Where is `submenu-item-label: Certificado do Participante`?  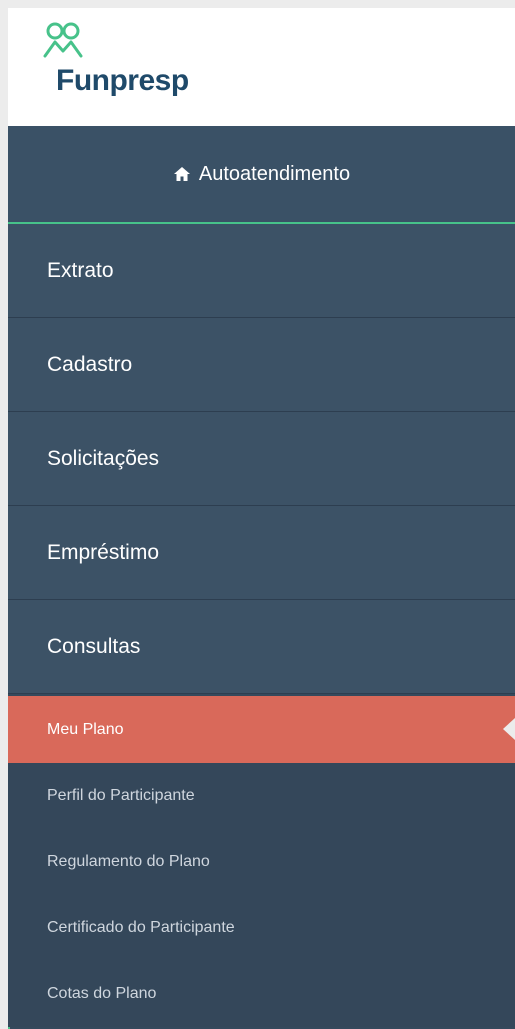 submenu-item-label: Certificado do Participante is located at coordinates (141, 927).